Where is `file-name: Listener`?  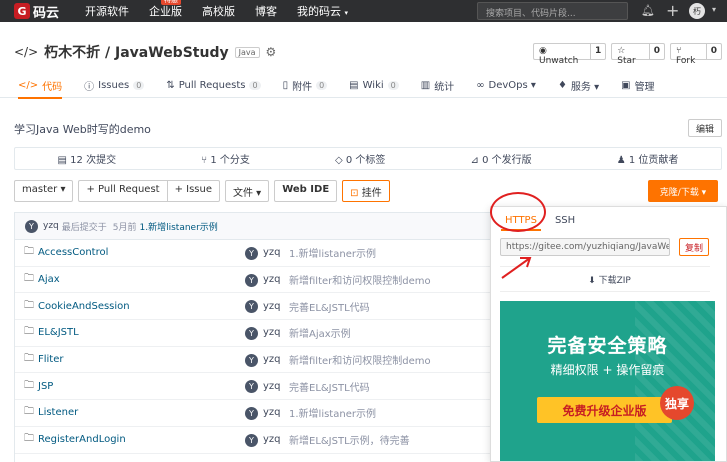
file-name: Listener is located at coordinates (58, 412).